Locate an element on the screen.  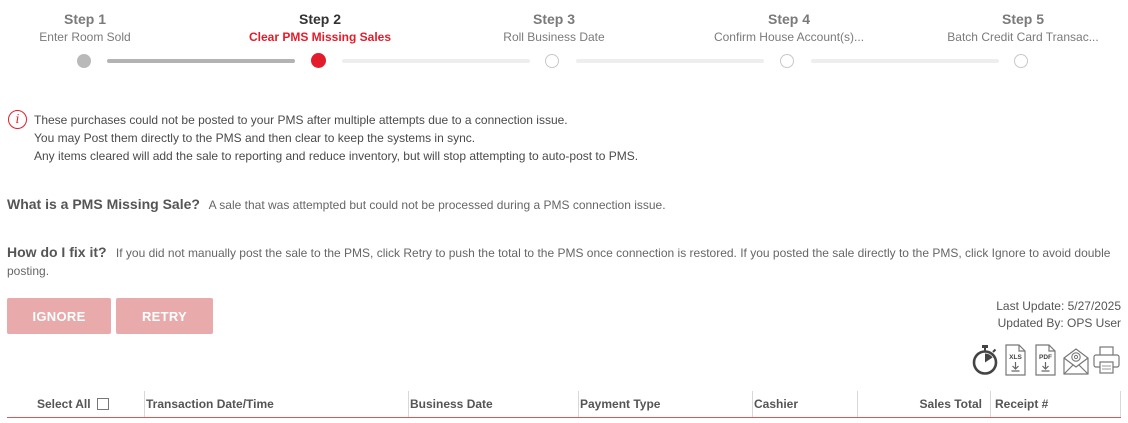
pdf-export-icon: PDF is located at coordinates (1045, 360).